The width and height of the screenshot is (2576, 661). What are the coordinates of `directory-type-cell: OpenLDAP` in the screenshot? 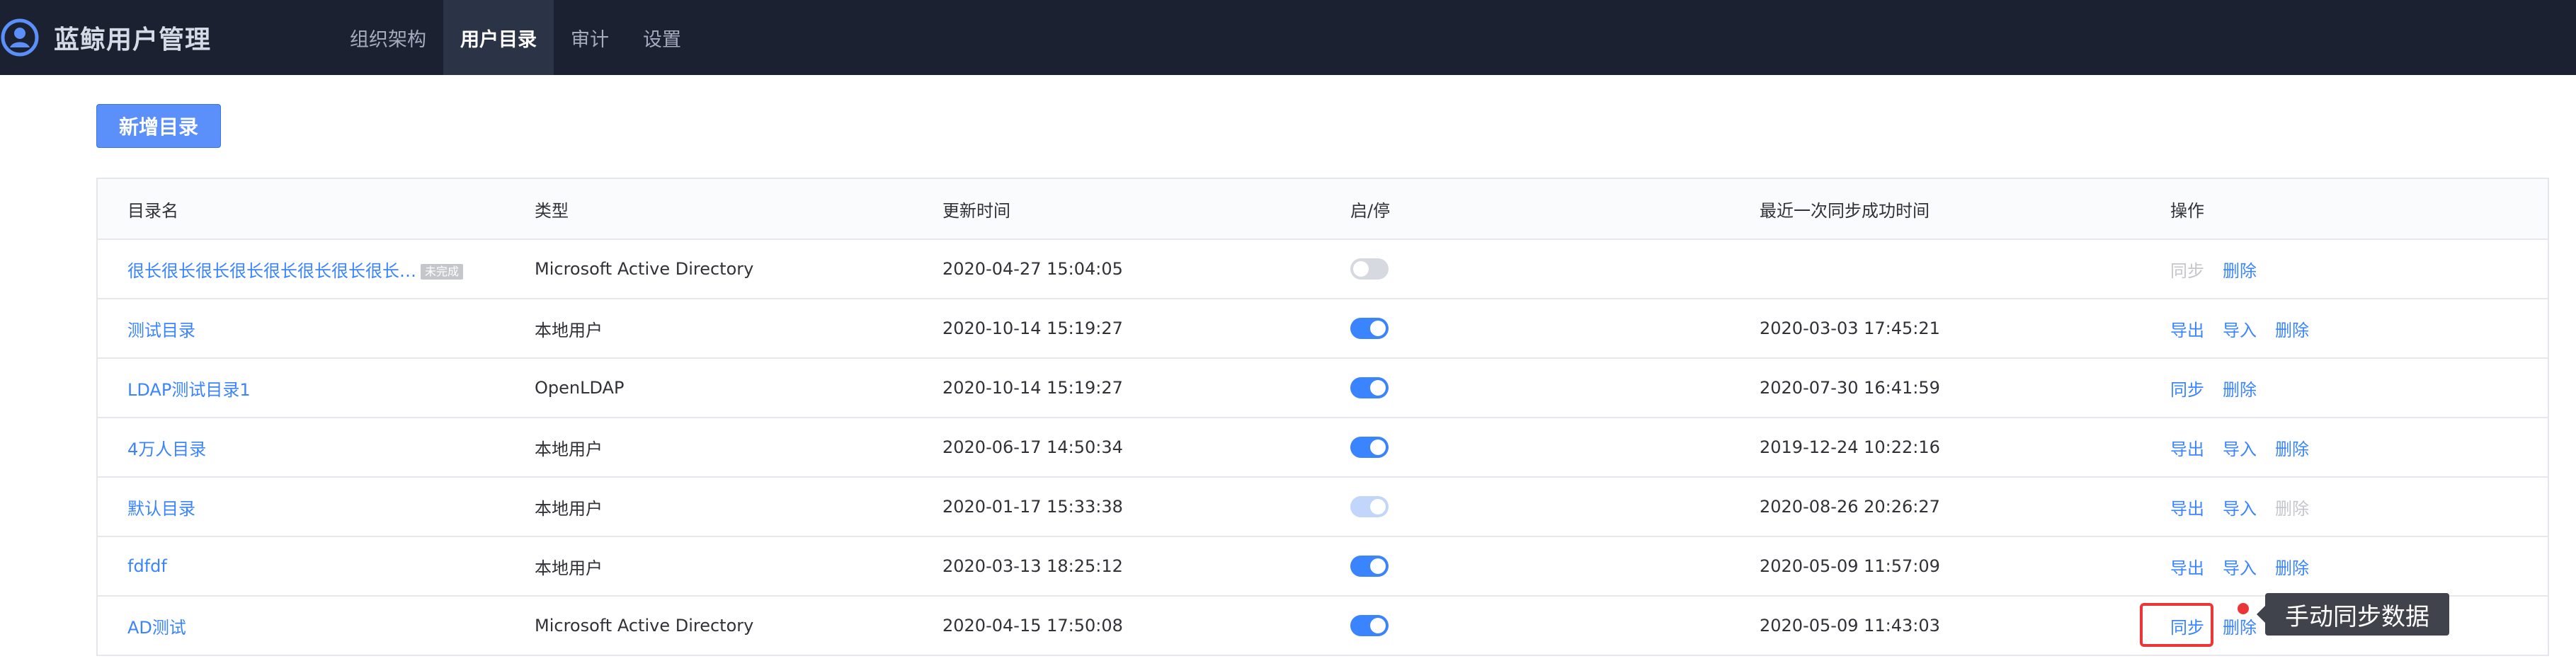 It's located at (580, 388).